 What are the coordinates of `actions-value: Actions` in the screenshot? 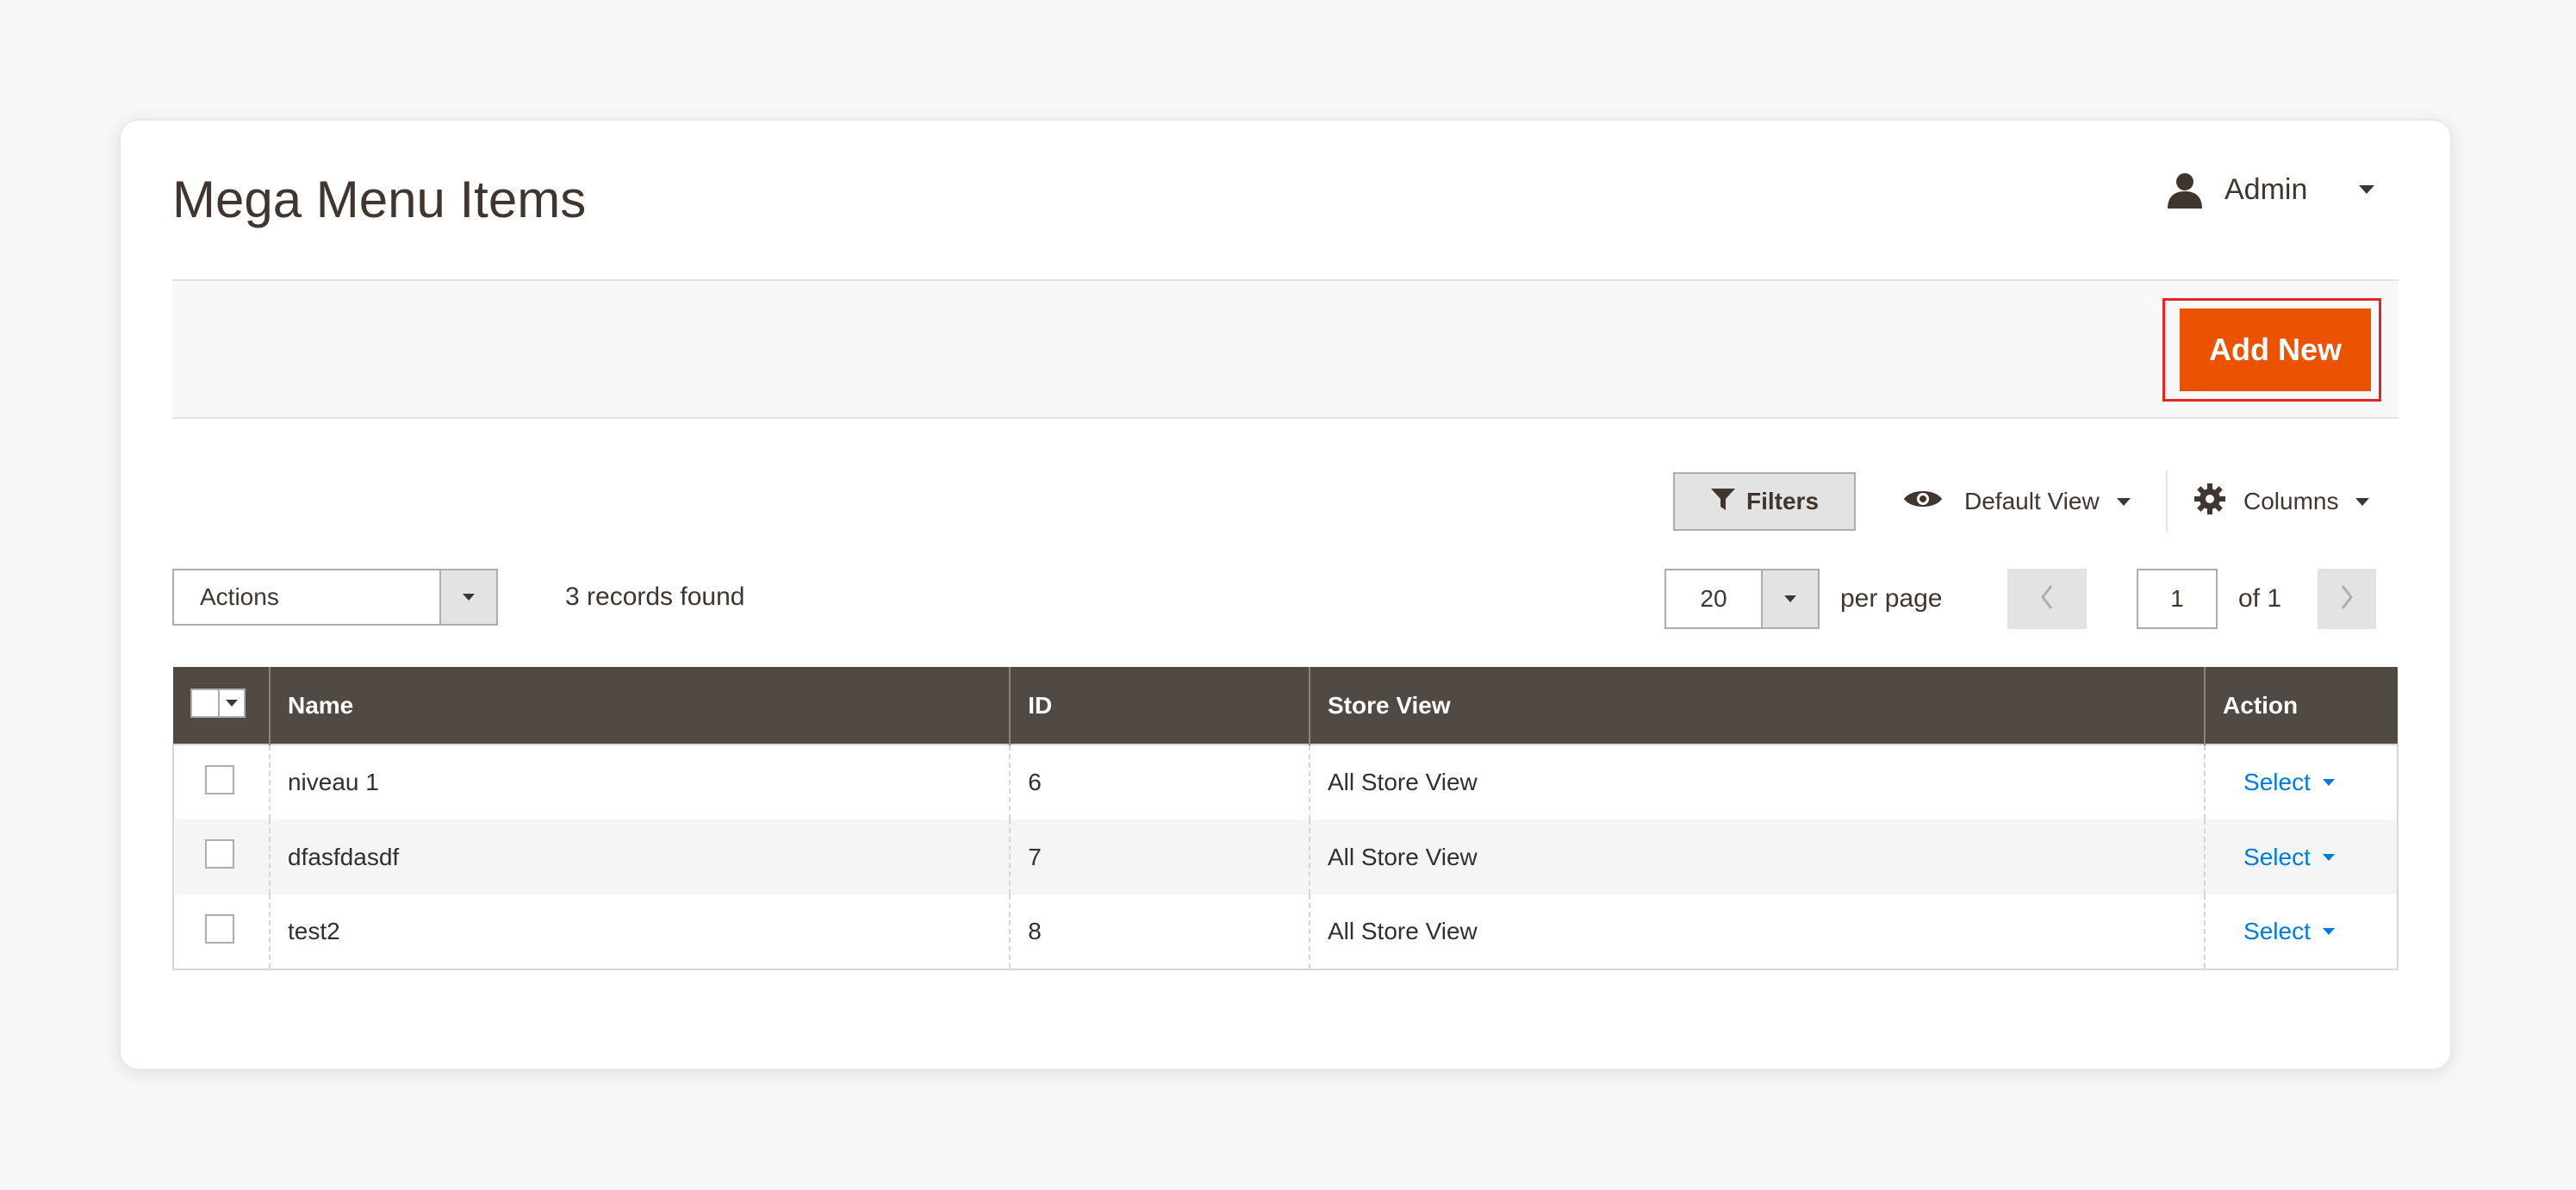 It's located at (240, 596).